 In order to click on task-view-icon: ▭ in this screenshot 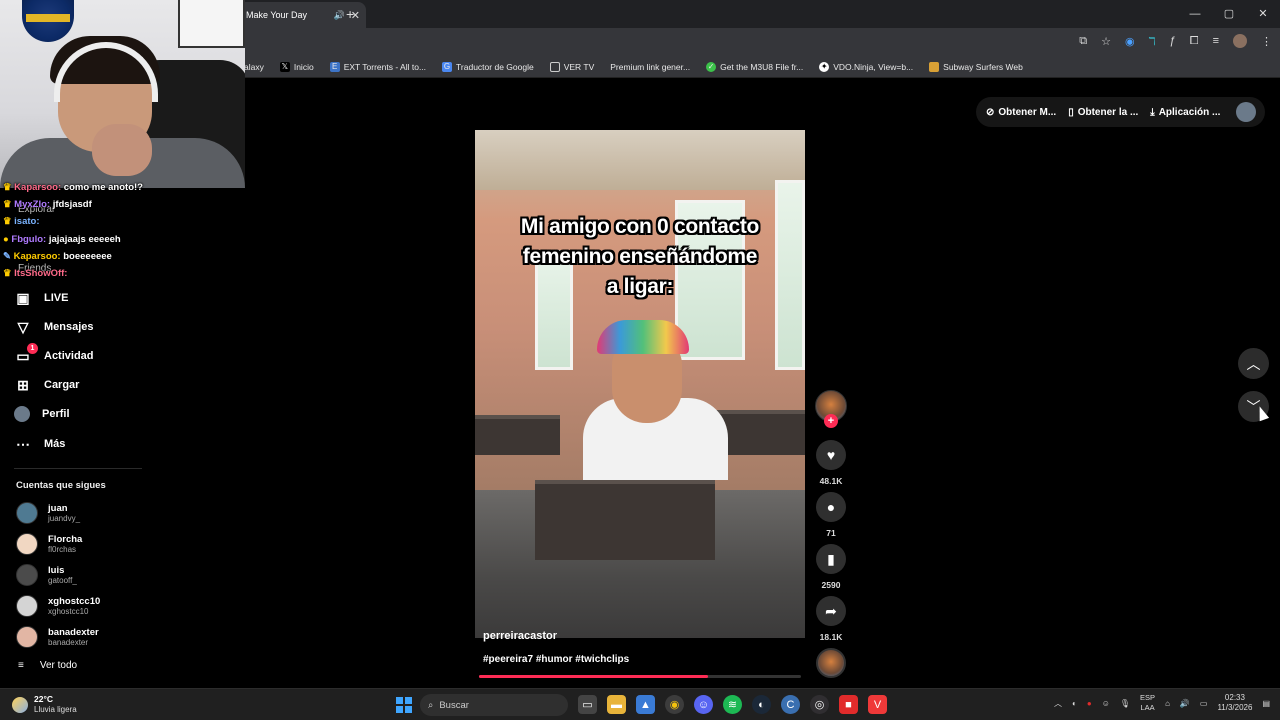, I will do `click(587, 704)`.